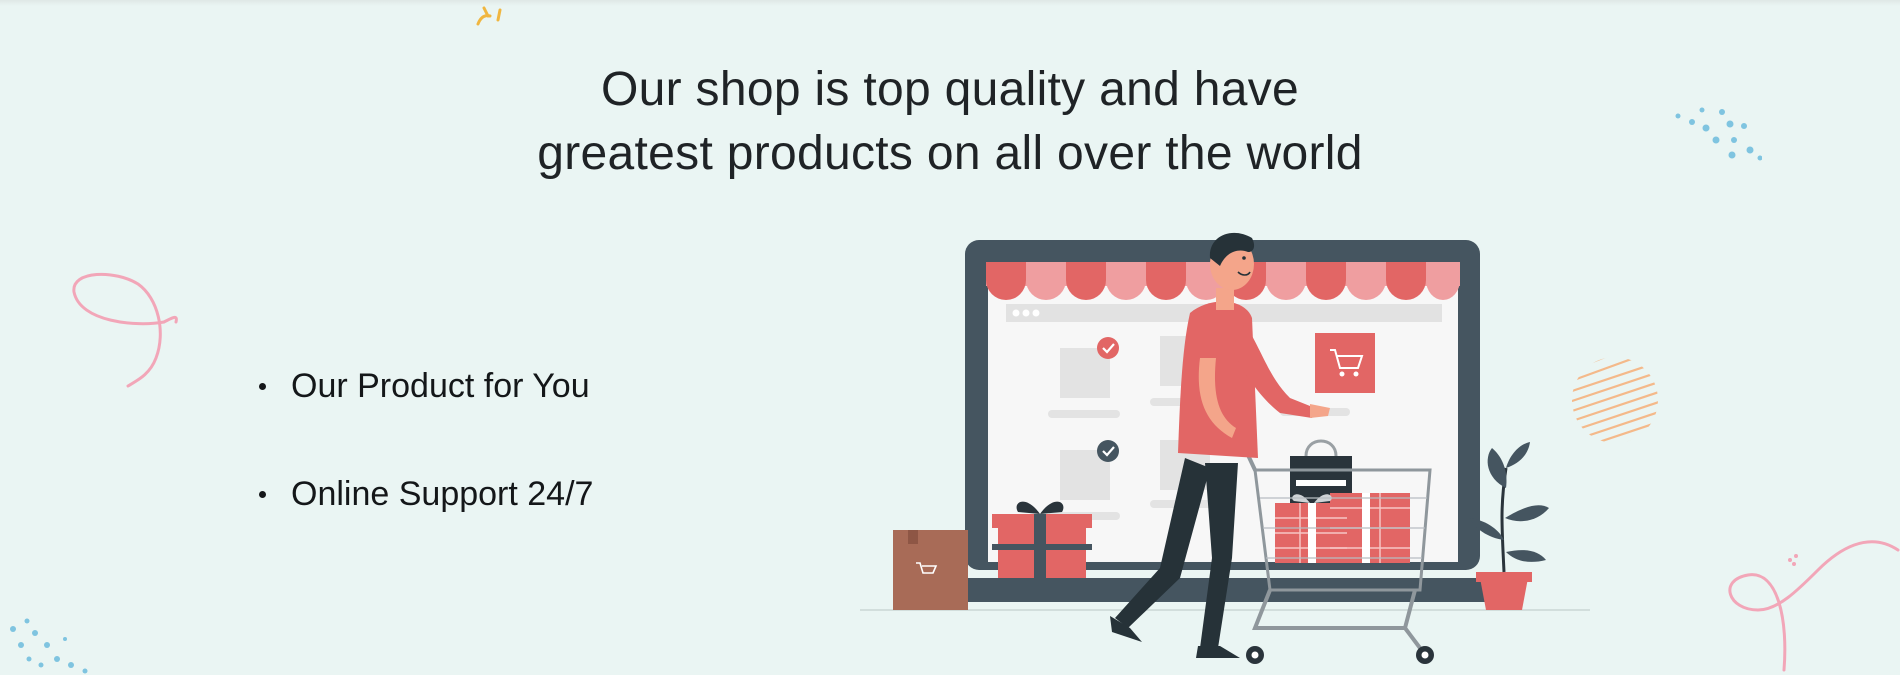 The height and width of the screenshot is (675, 1900). What do you see at coordinates (1345, 363) in the screenshot?
I see `shopping-cart-icon` at bounding box center [1345, 363].